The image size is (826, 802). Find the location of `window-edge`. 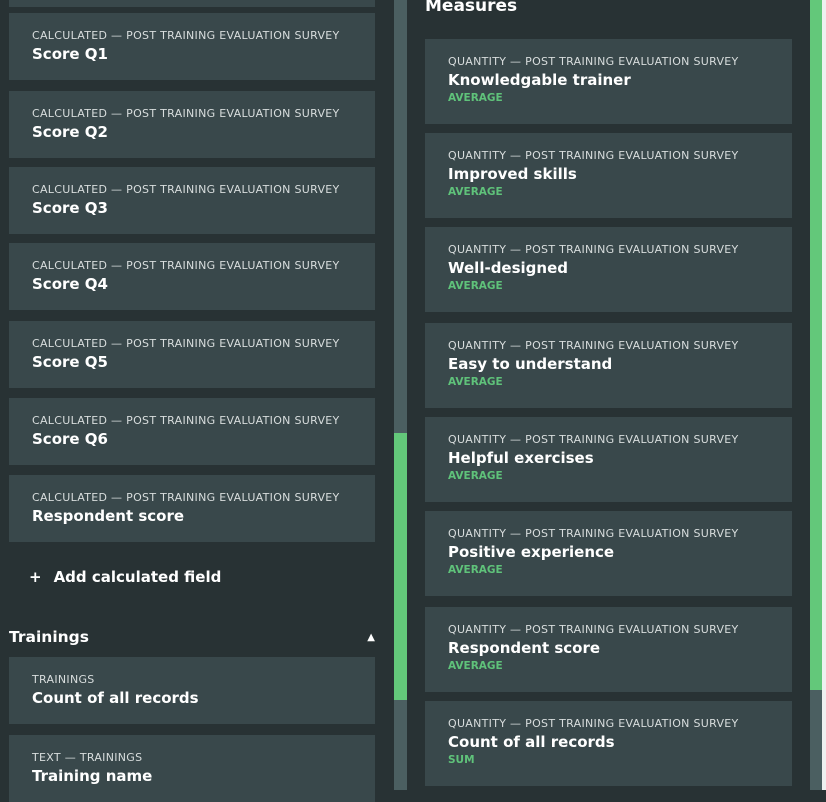

window-edge is located at coordinates (824, 395).